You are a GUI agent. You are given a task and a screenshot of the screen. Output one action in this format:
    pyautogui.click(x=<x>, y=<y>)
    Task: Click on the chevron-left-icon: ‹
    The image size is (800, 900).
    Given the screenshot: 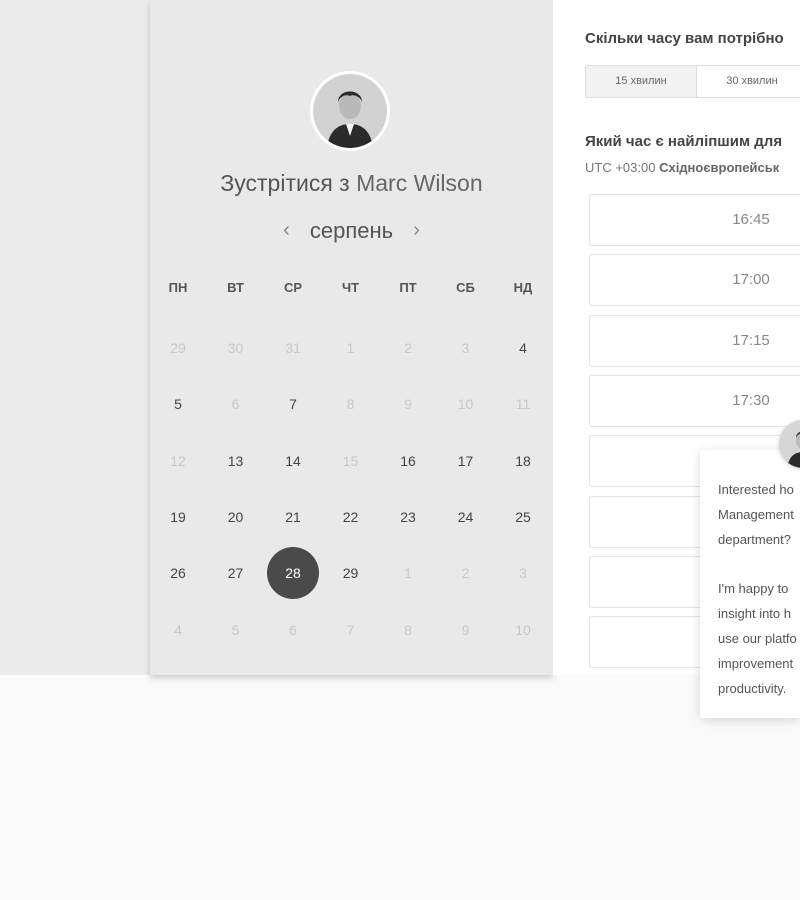 What is the action you would take?
    pyautogui.click(x=286, y=230)
    